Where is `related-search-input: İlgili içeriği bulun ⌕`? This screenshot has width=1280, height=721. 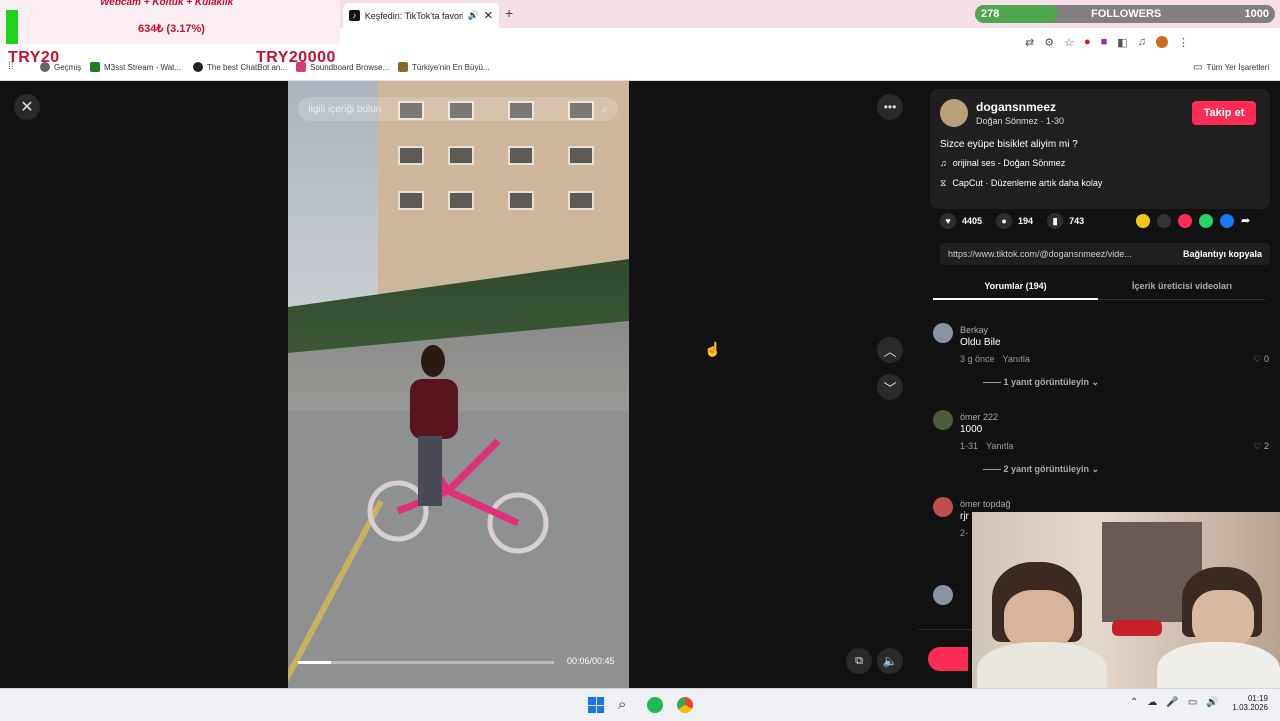 related-search-input: İlgili içeriği bulun ⌕ is located at coordinates (458, 109).